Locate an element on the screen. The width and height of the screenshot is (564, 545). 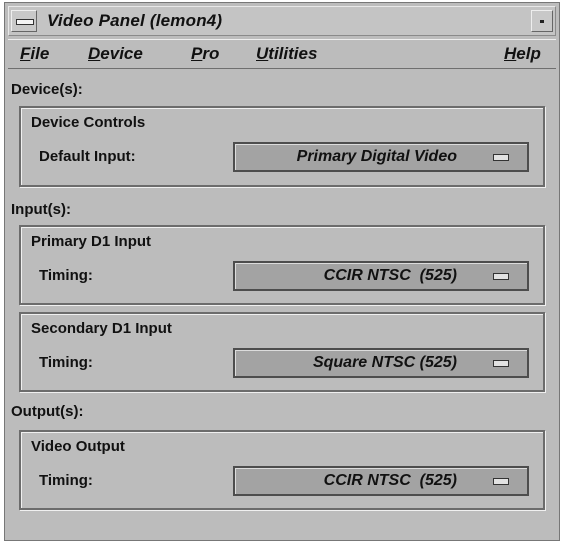
menu-utilities: Utilities is located at coordinates (286, 54).